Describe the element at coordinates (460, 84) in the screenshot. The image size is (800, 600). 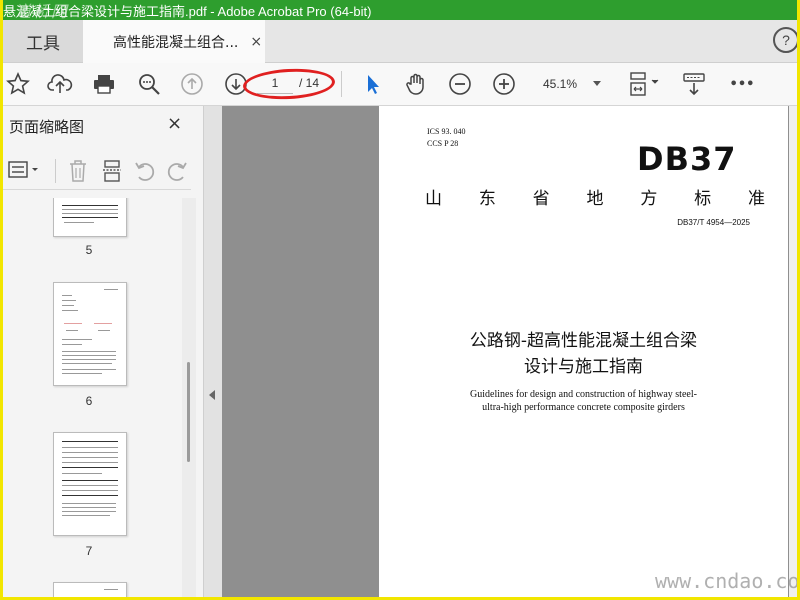
I see `zoom-out-icon` at that location.